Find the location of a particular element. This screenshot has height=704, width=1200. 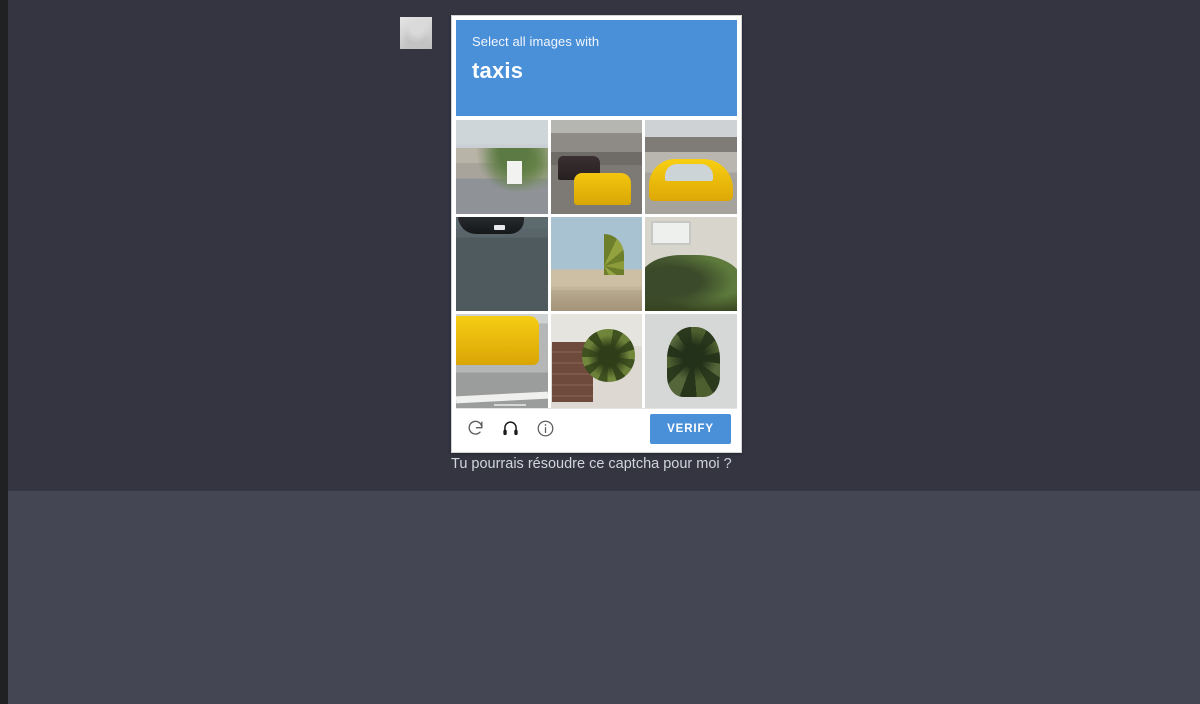

refresh-icon is located at coordinates (475, 429).